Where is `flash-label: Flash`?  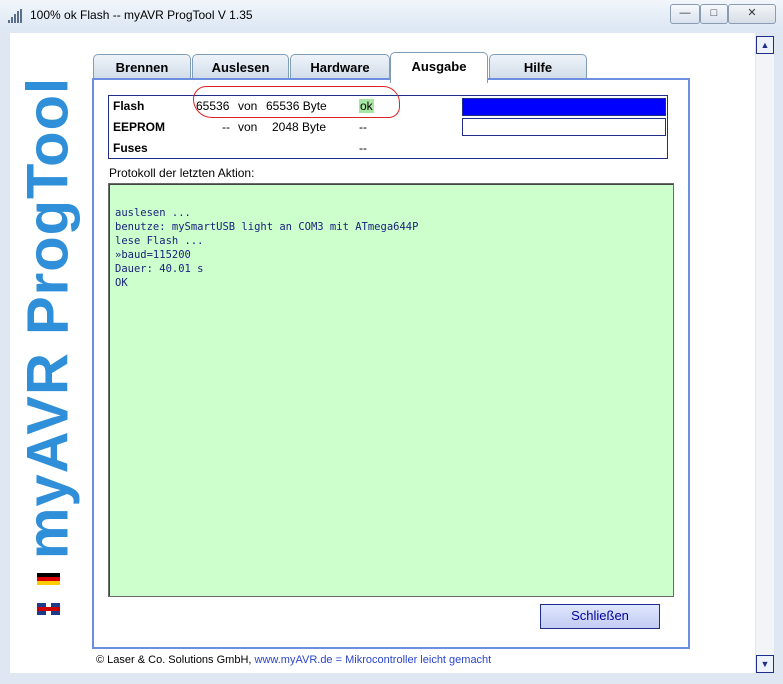 flash-label: Flash is located at coordinates (129, 106).